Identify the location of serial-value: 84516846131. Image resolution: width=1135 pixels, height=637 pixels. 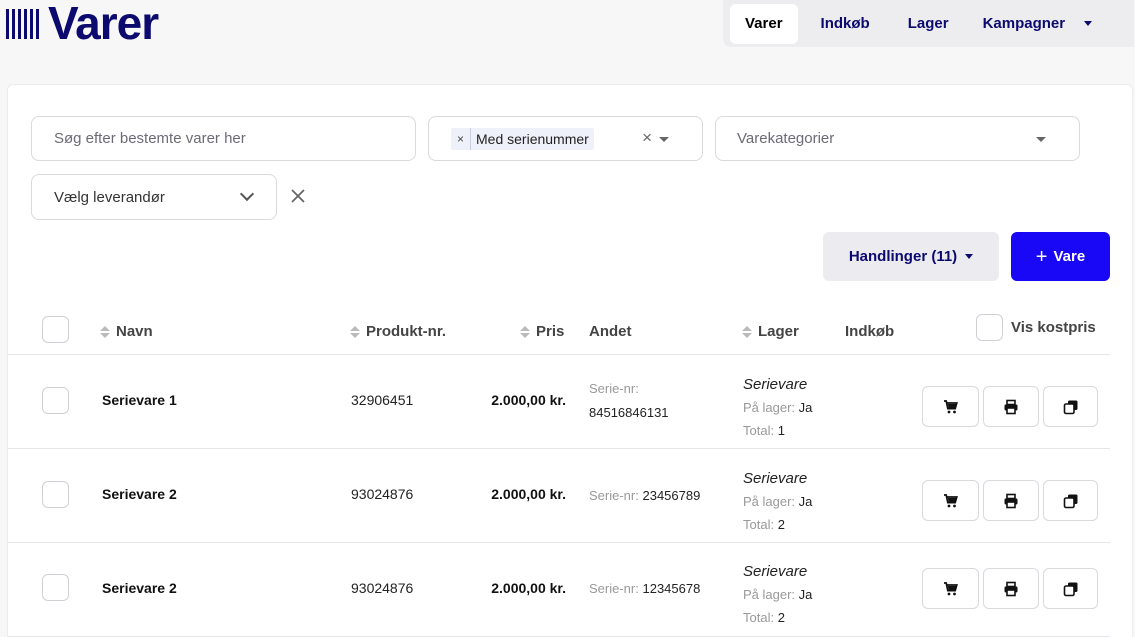
(629, 412).